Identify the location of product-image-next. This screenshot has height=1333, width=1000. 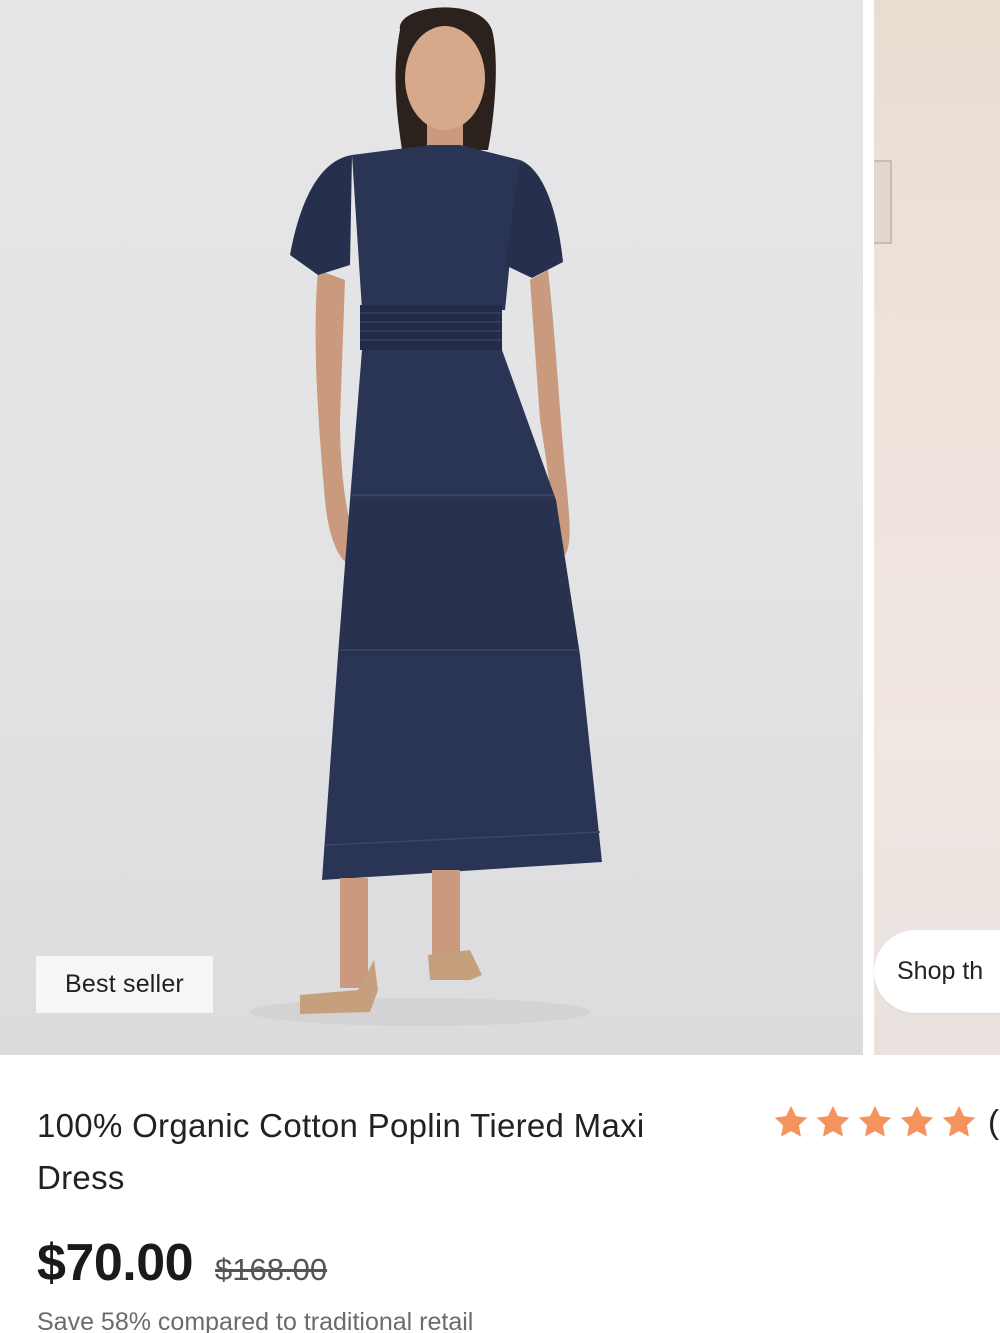
(937, 527).